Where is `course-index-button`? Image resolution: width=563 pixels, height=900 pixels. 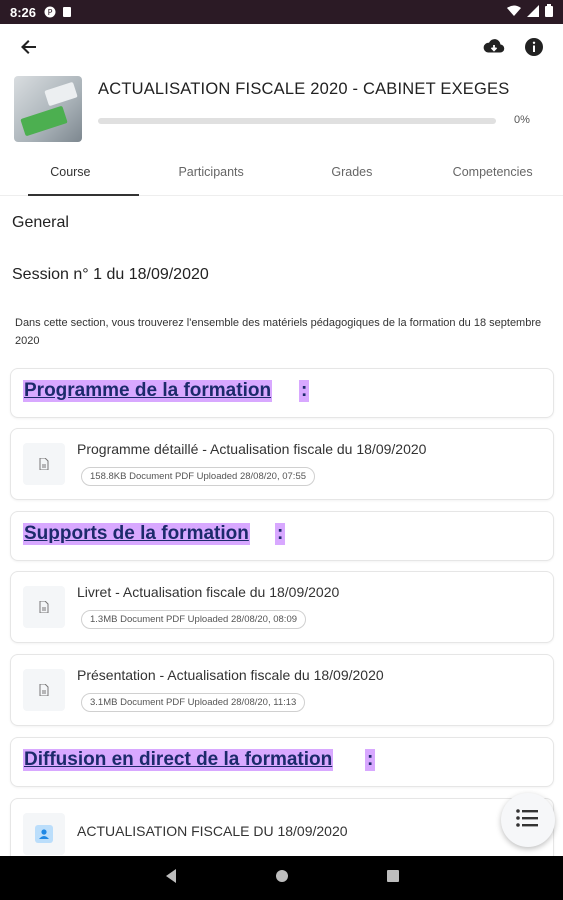
course-index-button is located at coordinates (528, 820).